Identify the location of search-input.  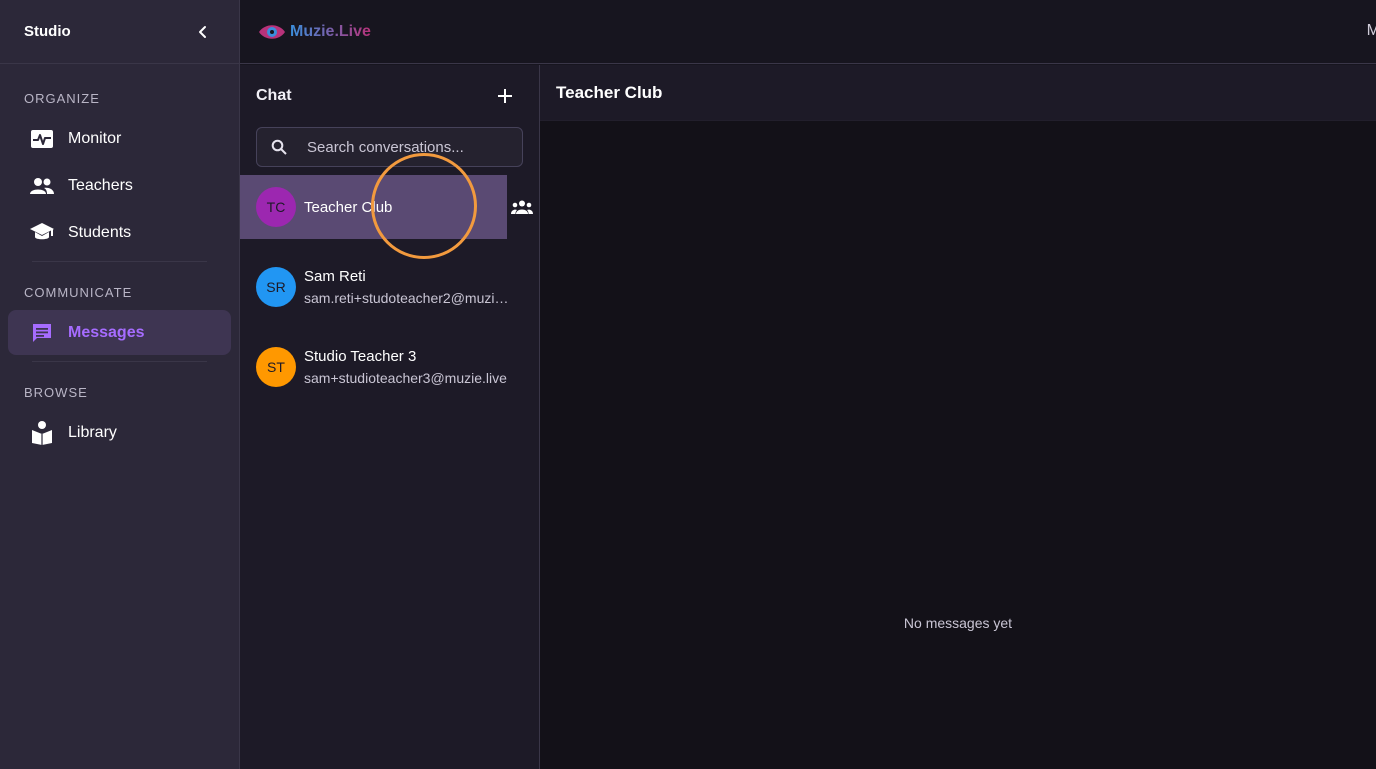
(407, 147).